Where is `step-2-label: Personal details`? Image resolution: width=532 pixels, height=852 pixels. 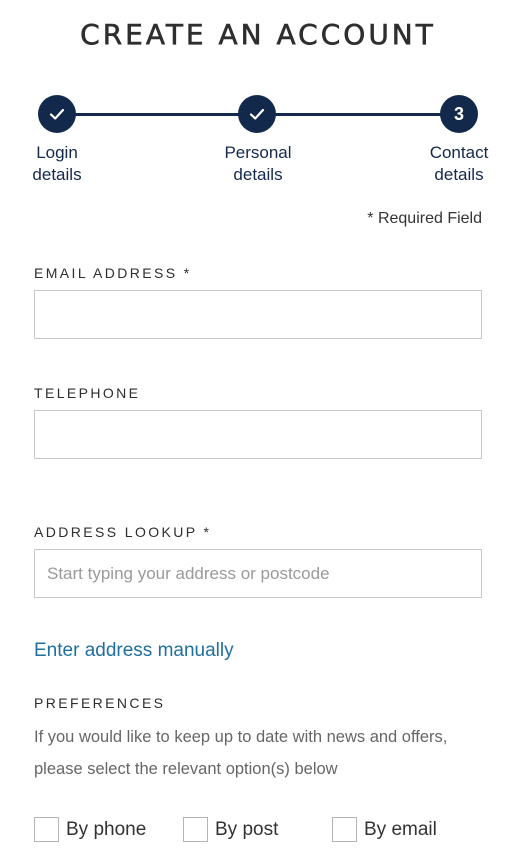 step-2-label: Personal details is located at coordinates (258, 163).